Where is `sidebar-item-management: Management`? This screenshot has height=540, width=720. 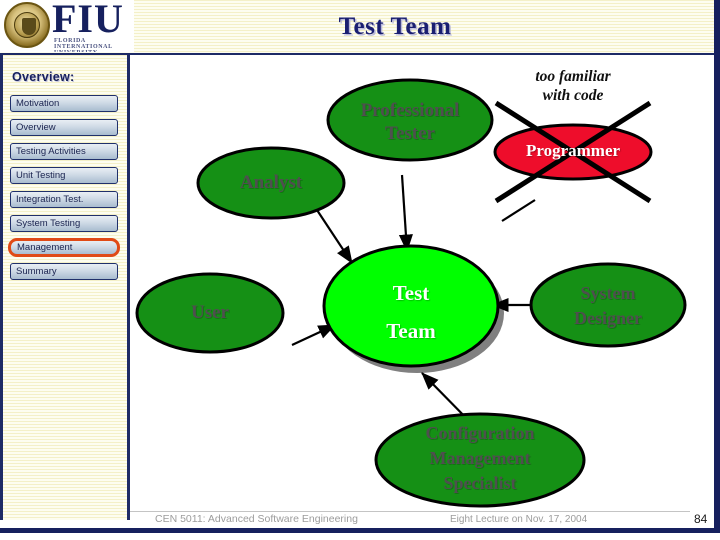 sidebar-item-management: Management is located at coordinates (64, 247).